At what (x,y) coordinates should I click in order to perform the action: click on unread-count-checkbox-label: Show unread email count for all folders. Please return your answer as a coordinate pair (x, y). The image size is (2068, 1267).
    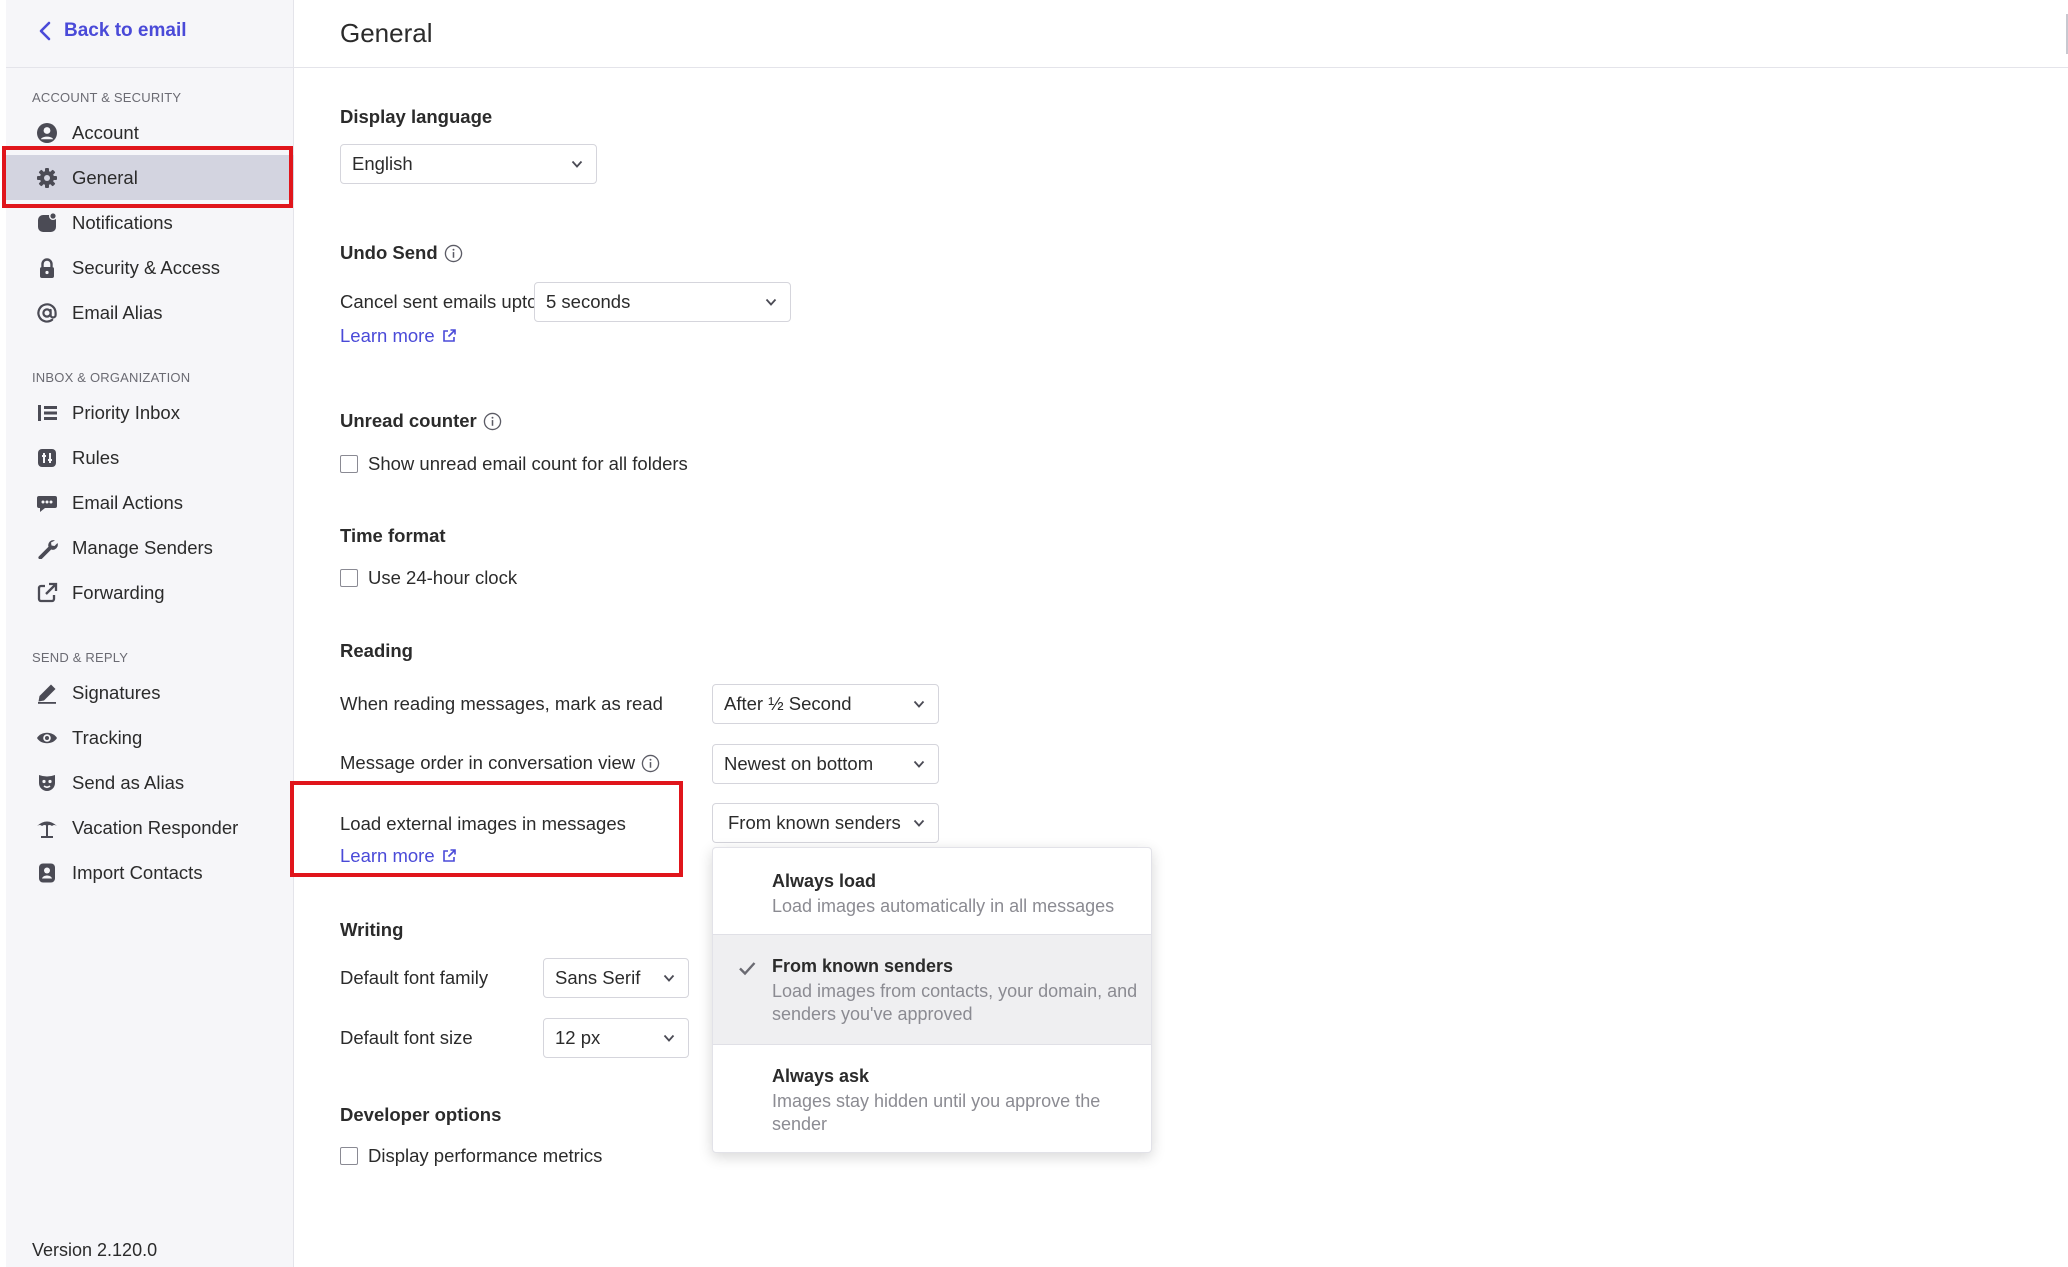
    Looking at the image, I should click on (528, 463).